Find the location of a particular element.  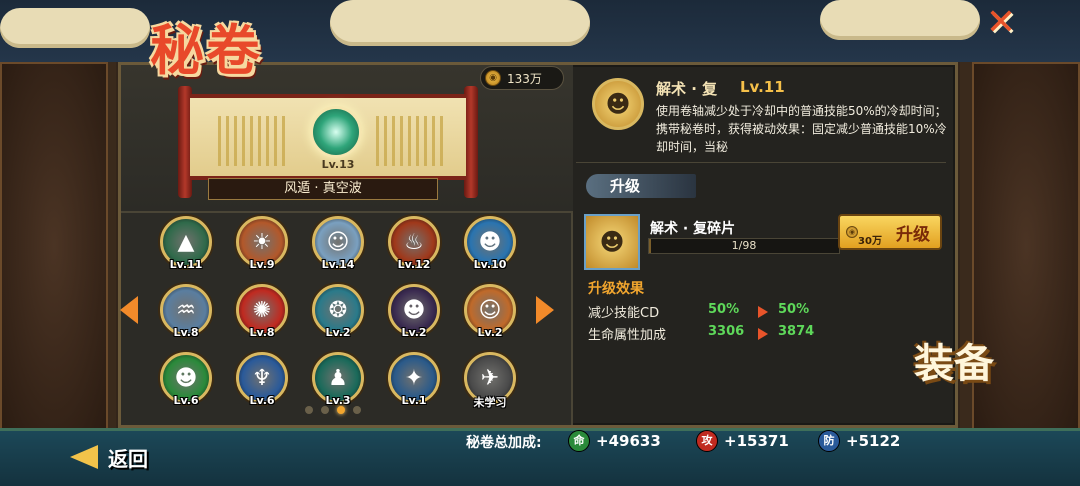

skill-name: 解术 · 复 is located at coordinates (687, 89).